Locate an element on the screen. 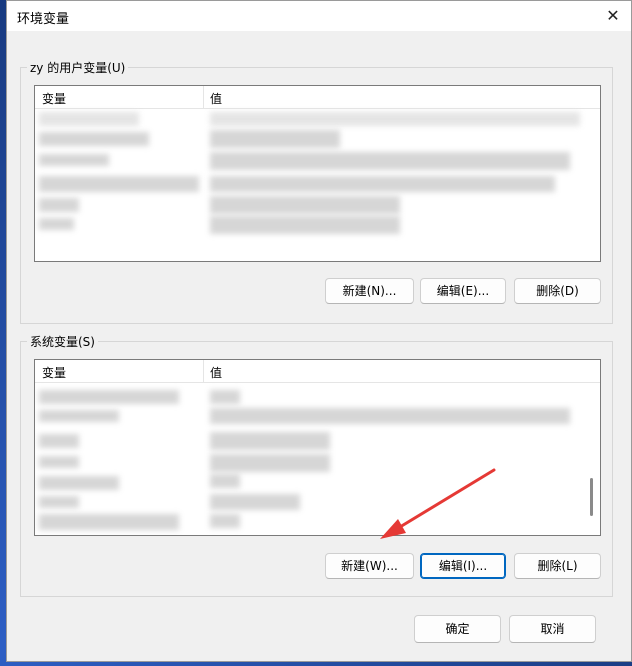 Image resolution: width=632 pixels, height=666 pixels. system-variables-label: 系统变量(S) is located at coordinates (62, 341).